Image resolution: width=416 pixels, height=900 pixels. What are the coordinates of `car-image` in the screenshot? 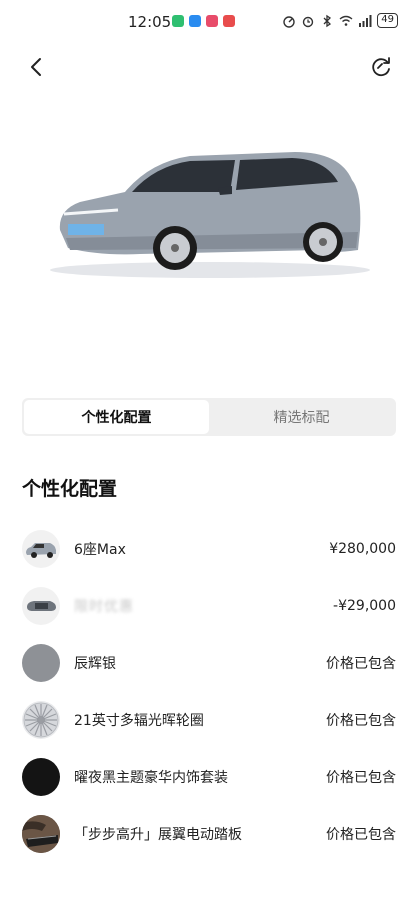 It's located at (210, 215).